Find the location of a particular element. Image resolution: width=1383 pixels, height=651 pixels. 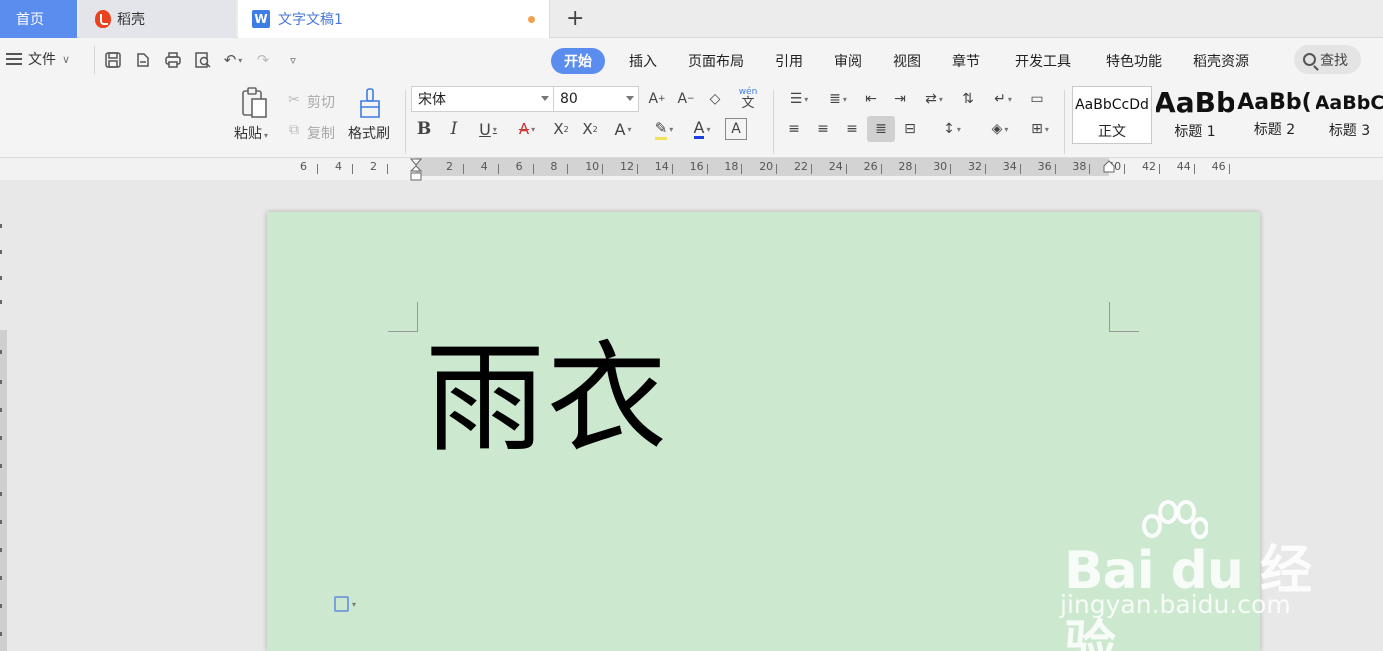

ruler-tick-label: 28 is located at coordinates (905, 166).